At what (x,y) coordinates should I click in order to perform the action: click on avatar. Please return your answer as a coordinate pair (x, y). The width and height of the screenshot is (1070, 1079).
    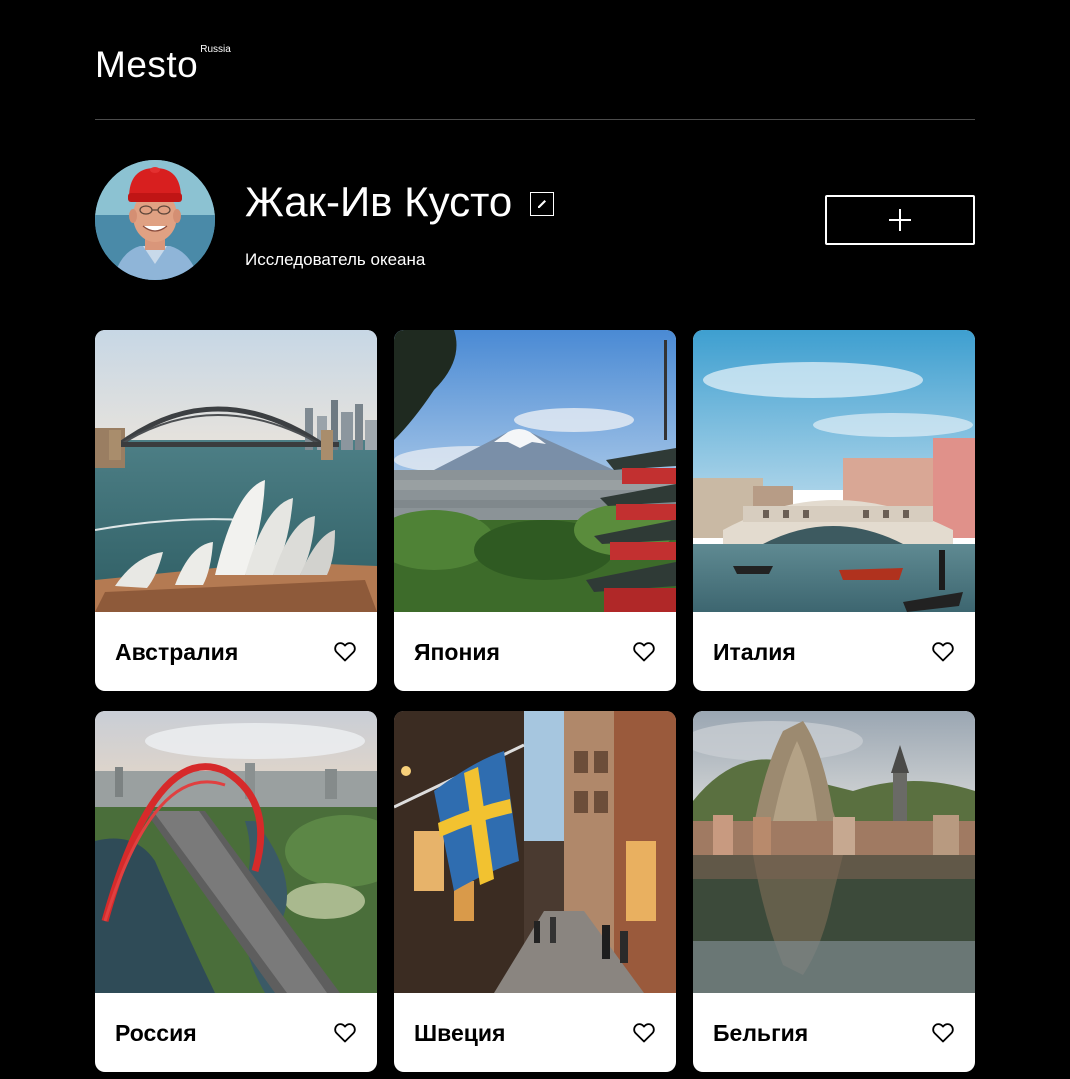
    Looking at the image, I should click on (155, 220).